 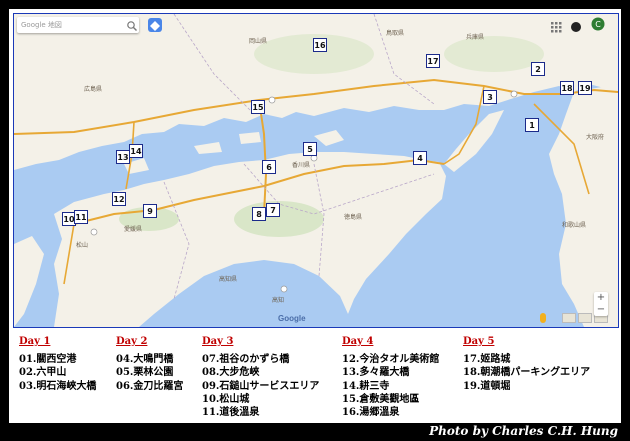 What do you see at coordinates (381, 399) in the screenshot?
I see `stop-item: 15.倉敷美觀地區` at bounding box center [381, 399].